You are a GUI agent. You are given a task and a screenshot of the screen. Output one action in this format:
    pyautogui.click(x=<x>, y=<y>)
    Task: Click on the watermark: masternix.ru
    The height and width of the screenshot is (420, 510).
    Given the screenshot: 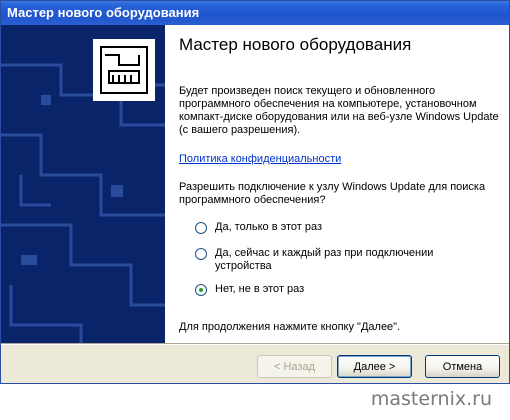 What is the action you would take?
    pyautogui.click(x=431, y=399)
    